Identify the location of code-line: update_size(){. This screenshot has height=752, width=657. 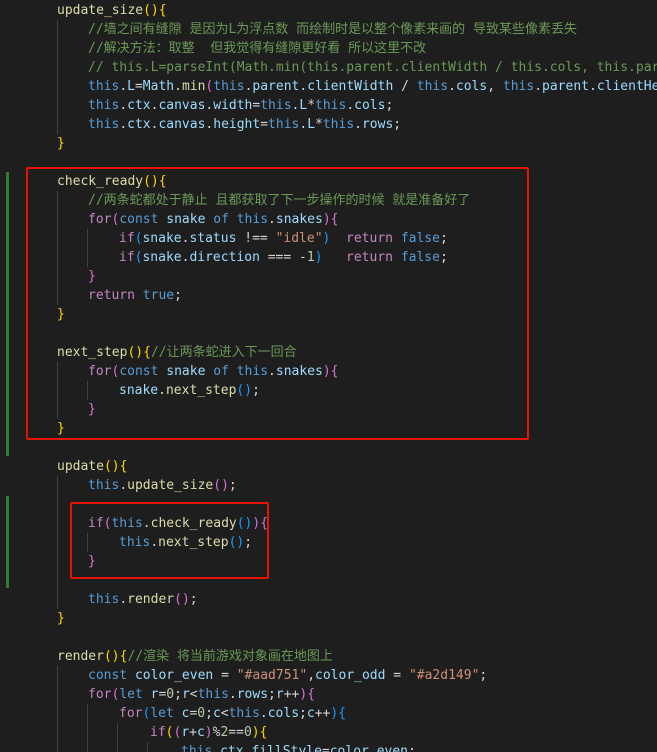
(112, 10).